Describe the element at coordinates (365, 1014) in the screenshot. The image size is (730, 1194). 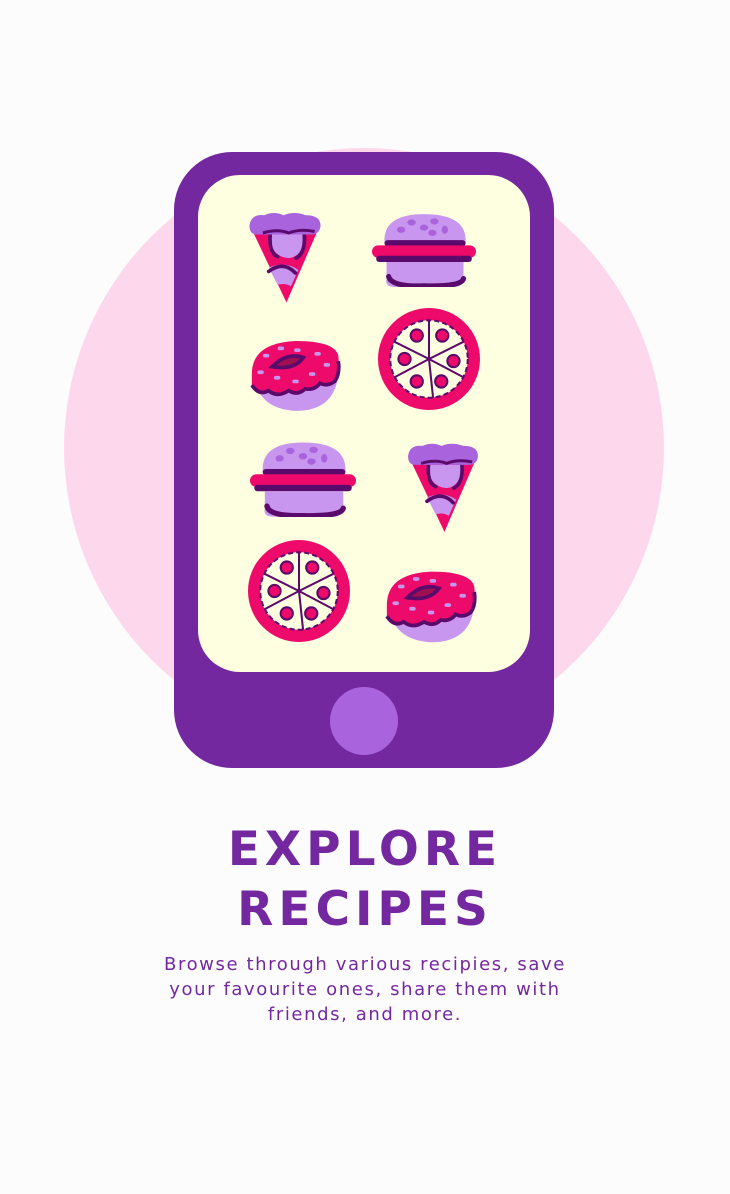
I see `description-line: friends, and more.` at that location.